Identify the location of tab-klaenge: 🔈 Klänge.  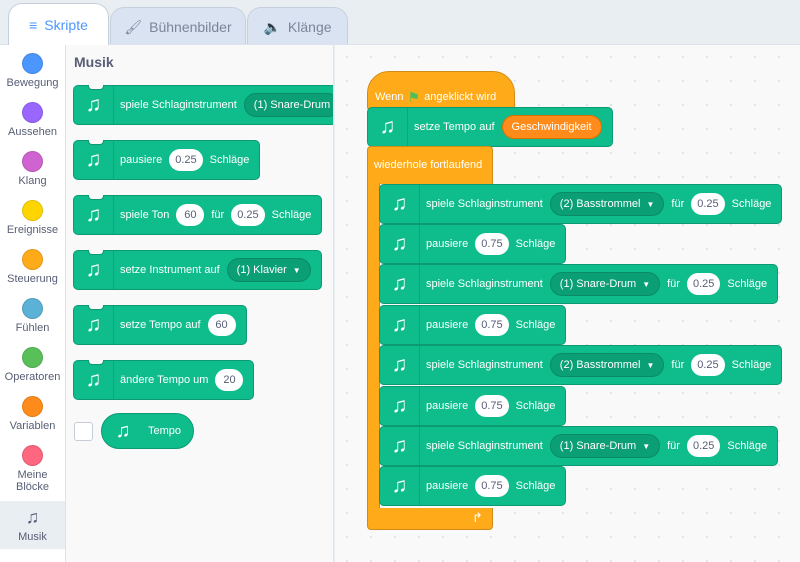
(297, 26).